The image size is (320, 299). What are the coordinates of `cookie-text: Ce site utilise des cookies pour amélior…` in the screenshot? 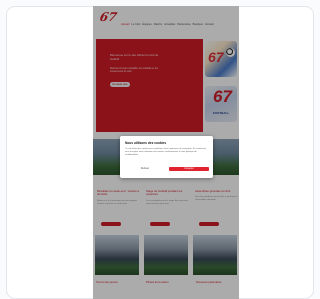 It's located at (166, 152).